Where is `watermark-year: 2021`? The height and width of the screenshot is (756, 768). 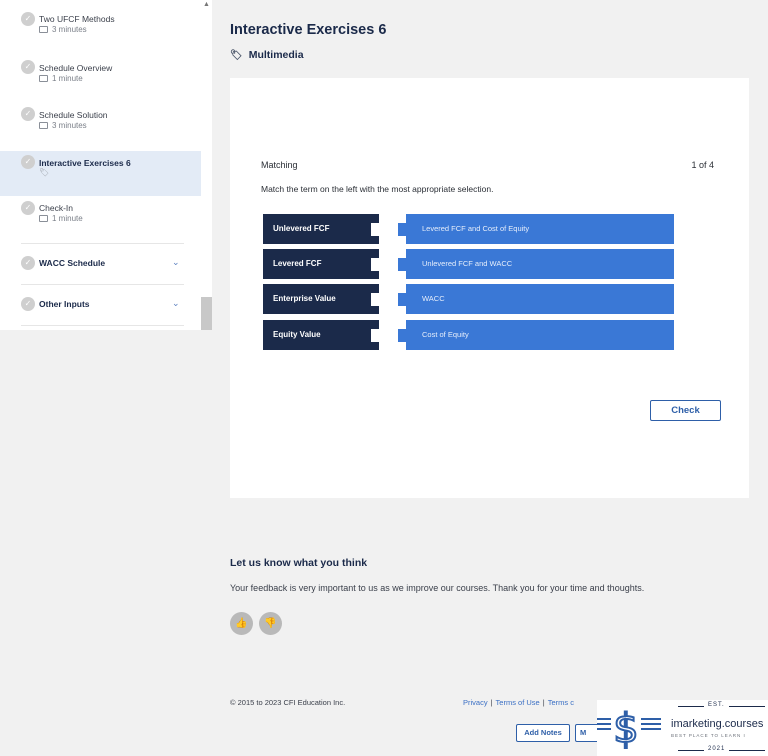 watermark-year: 2021 is located at coordinates (717, 749).